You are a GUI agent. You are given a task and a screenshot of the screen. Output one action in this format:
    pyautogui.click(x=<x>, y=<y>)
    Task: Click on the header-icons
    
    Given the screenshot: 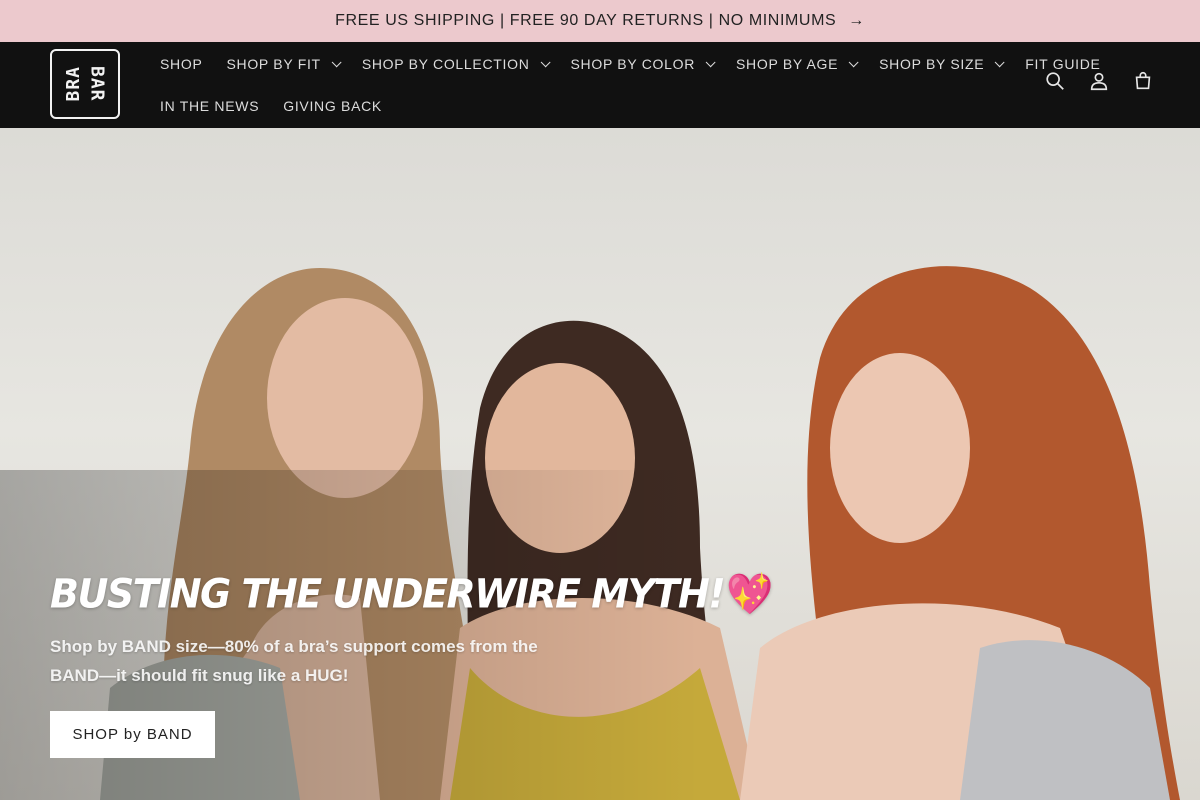 What is the action you would take?
    pyautogui.click(x=1099, y=81)
    